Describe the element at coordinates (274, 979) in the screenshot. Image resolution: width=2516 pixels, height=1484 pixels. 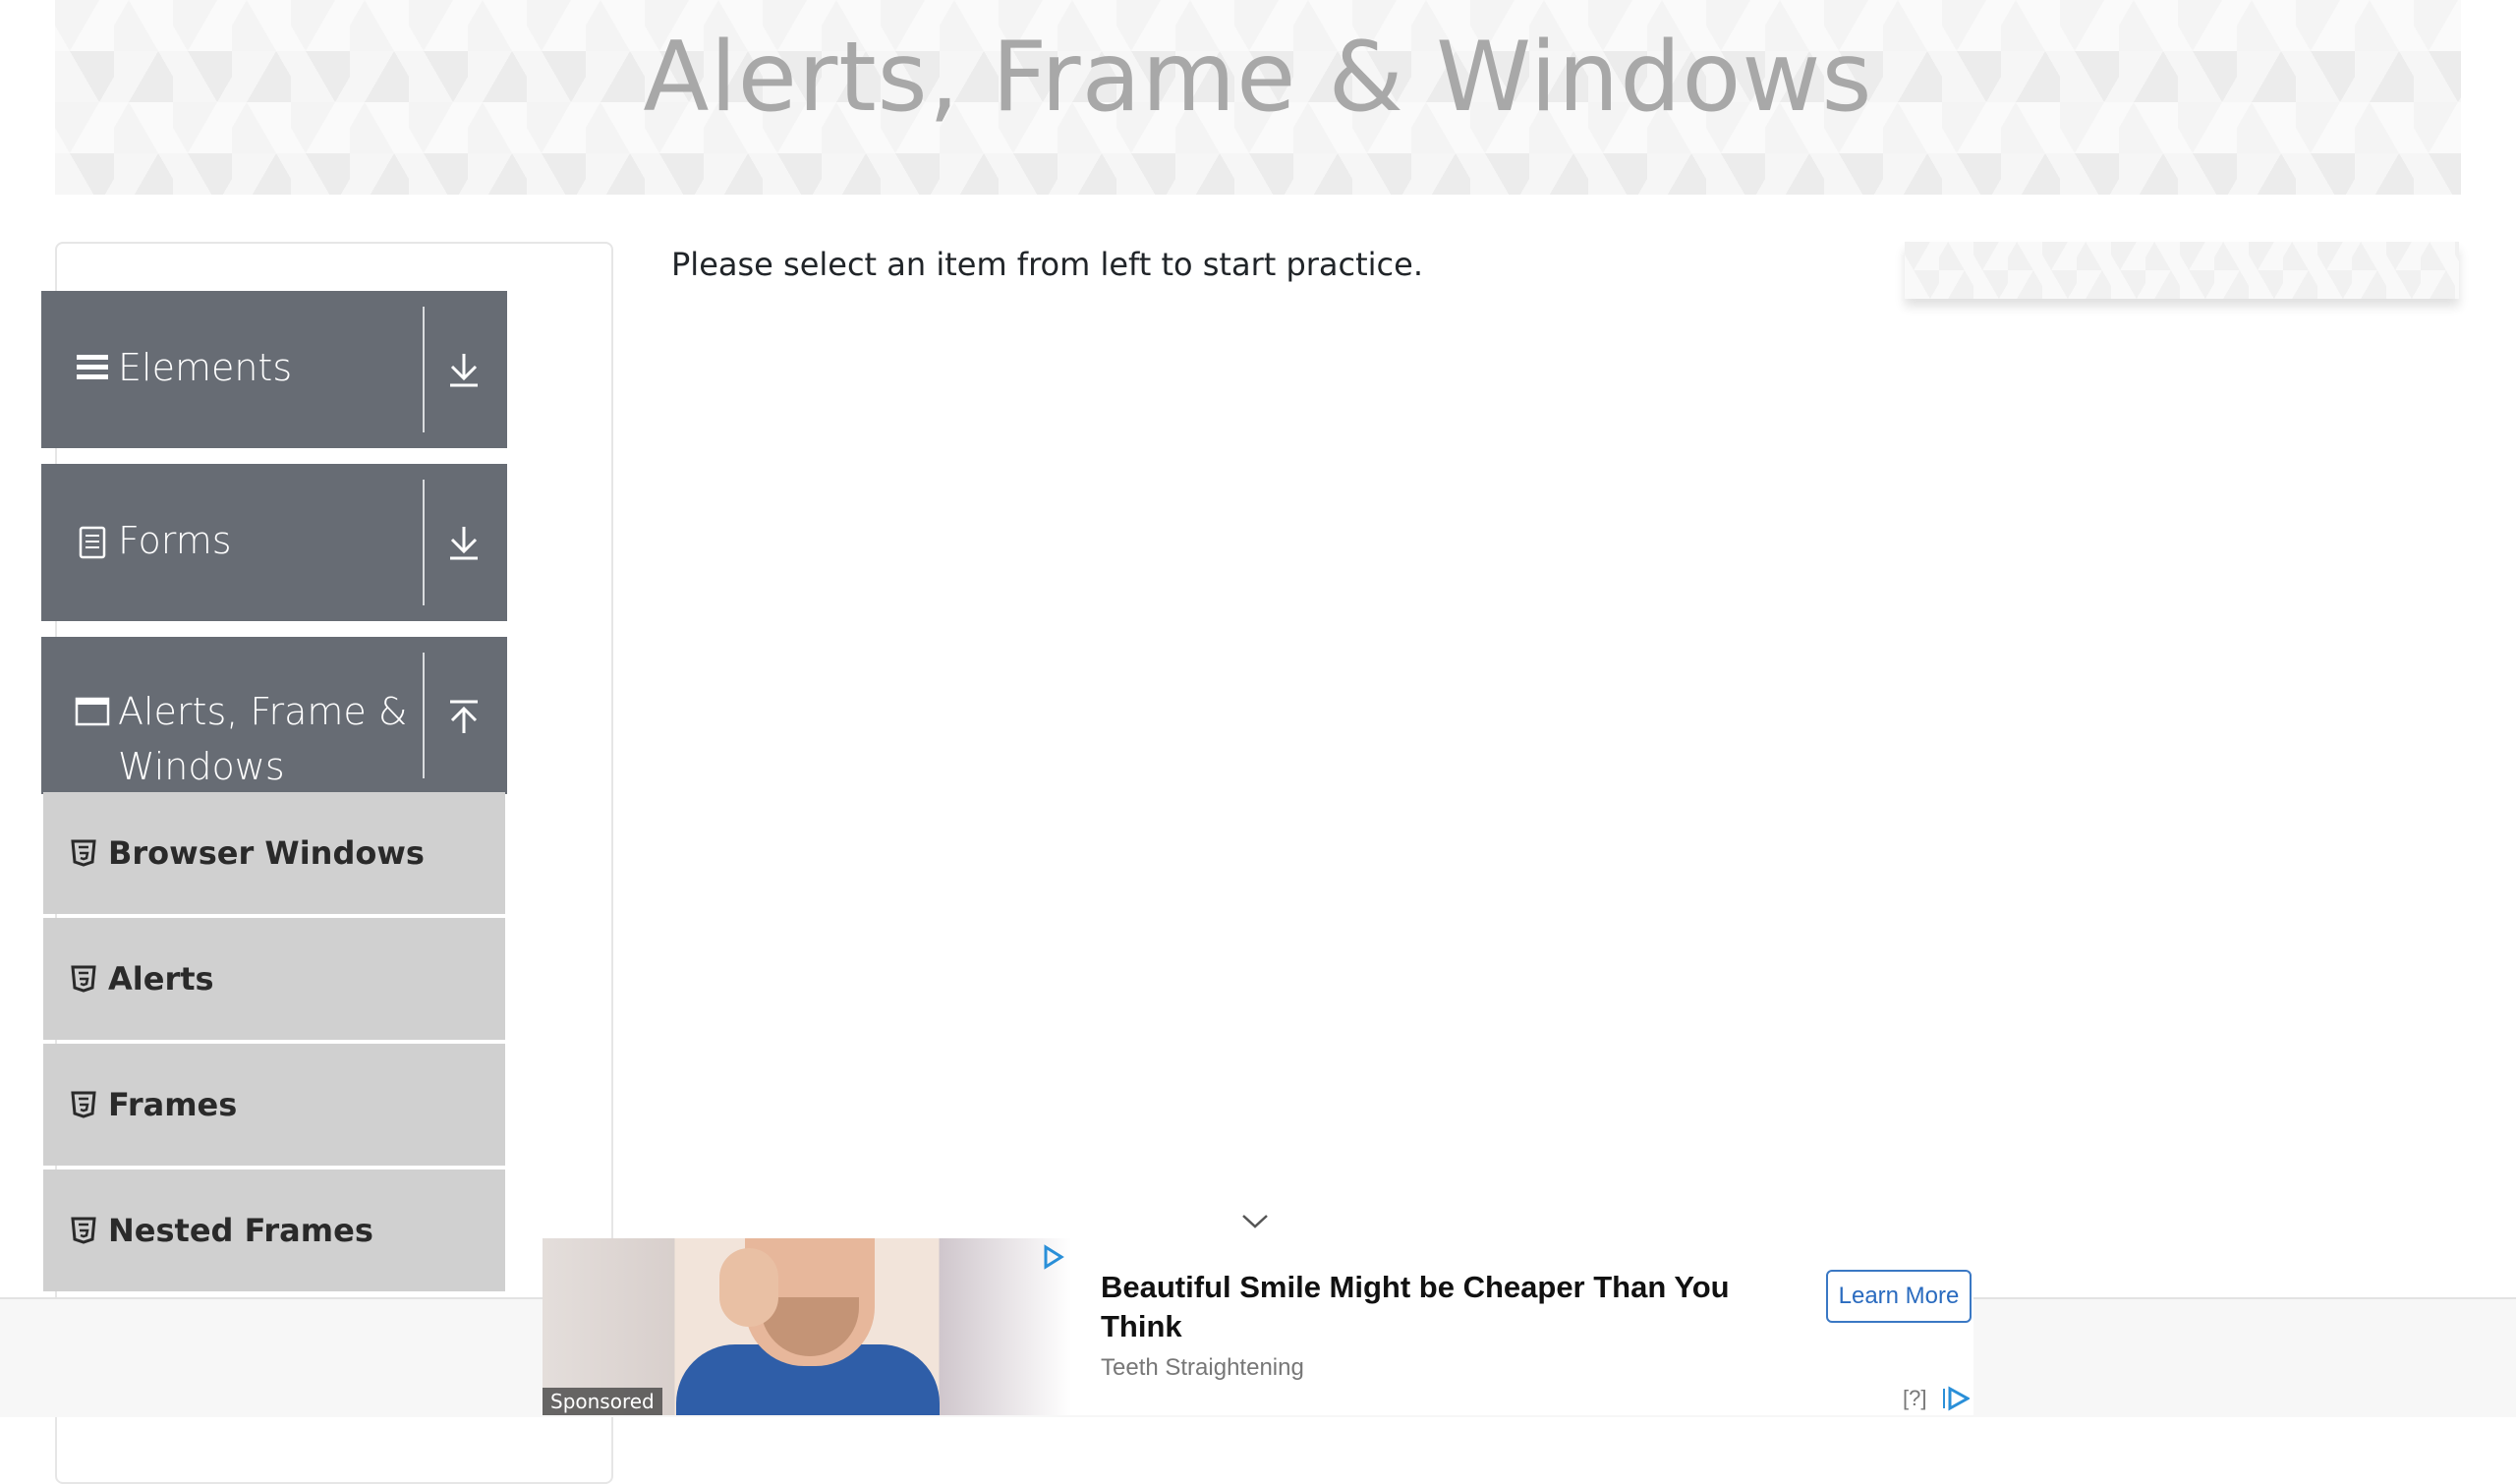
I see `menu-item-alerts: Alerts` at that location.